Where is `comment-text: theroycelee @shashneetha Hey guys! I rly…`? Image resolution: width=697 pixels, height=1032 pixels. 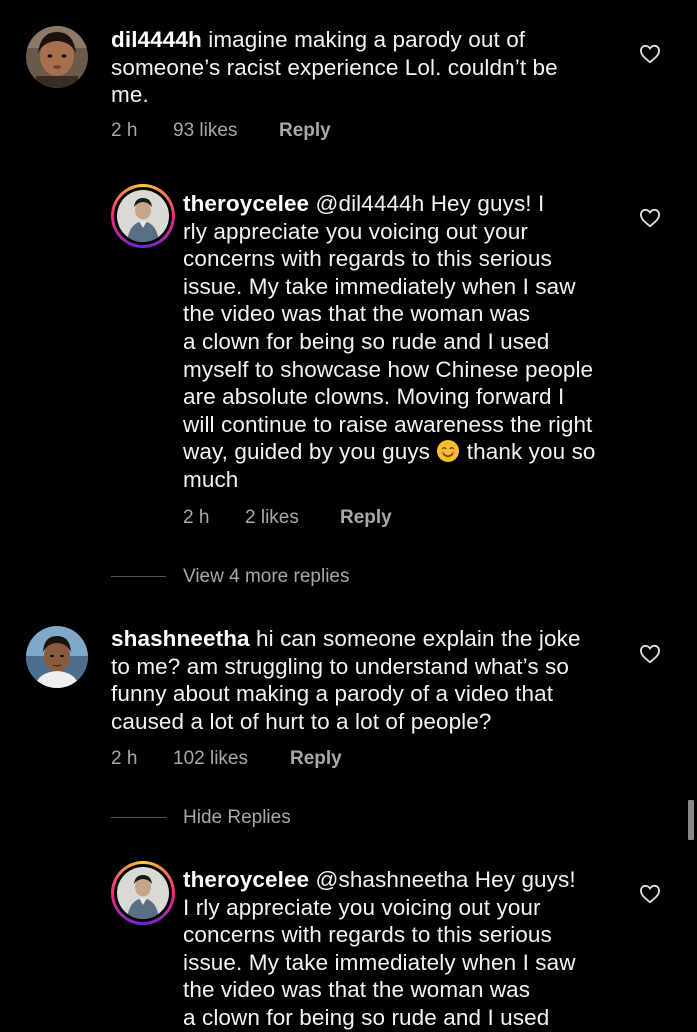
comment-text: theroycelee @shashneetha Hey guys! I rly… is located at coordinates (379, 948).